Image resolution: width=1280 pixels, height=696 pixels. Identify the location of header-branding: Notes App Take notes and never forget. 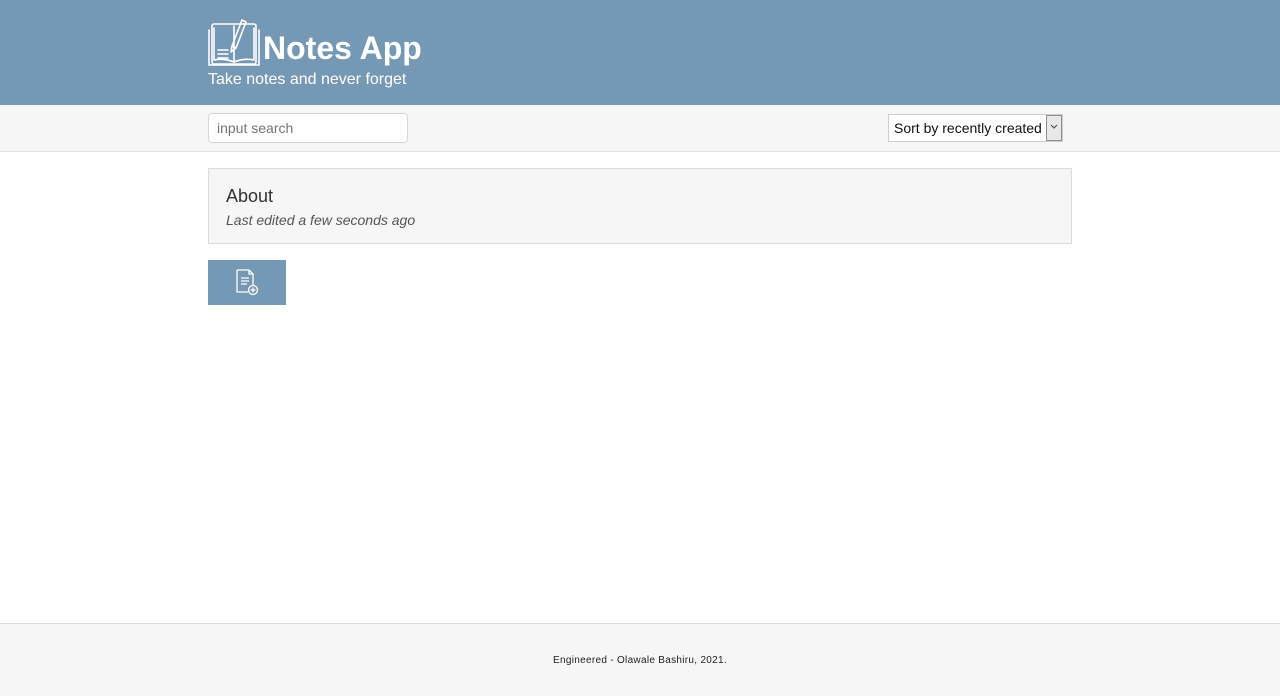
(315, 52).